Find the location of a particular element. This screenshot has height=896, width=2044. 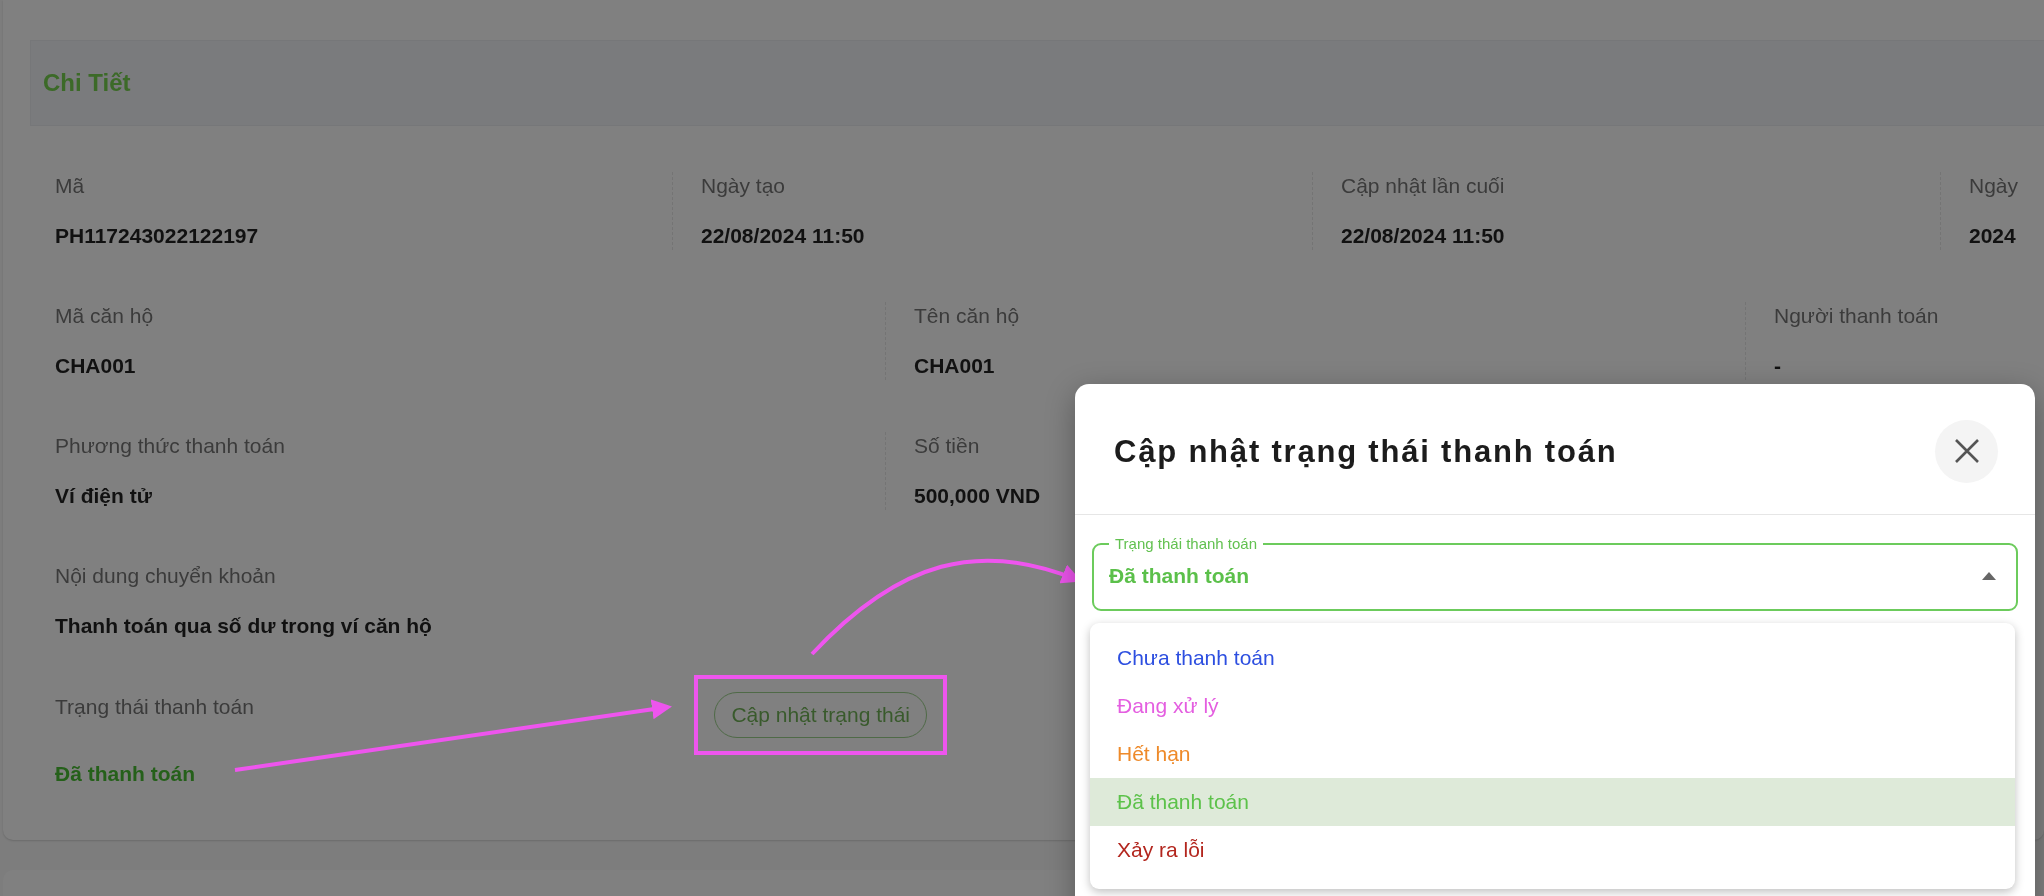

caret-icon is located at coordinates (1989, 575).